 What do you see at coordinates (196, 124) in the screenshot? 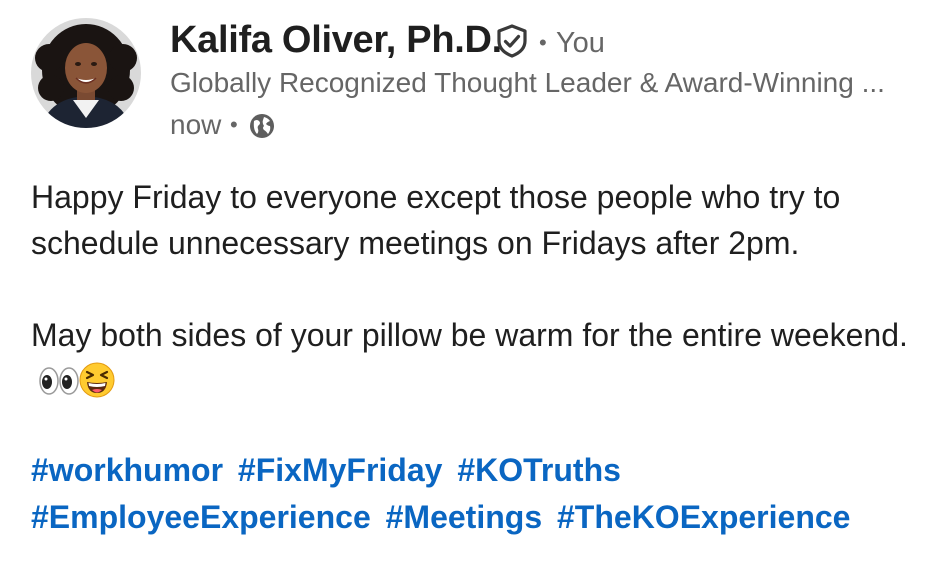
I see `post-timestamp: now` at bounding box center [196, 124].